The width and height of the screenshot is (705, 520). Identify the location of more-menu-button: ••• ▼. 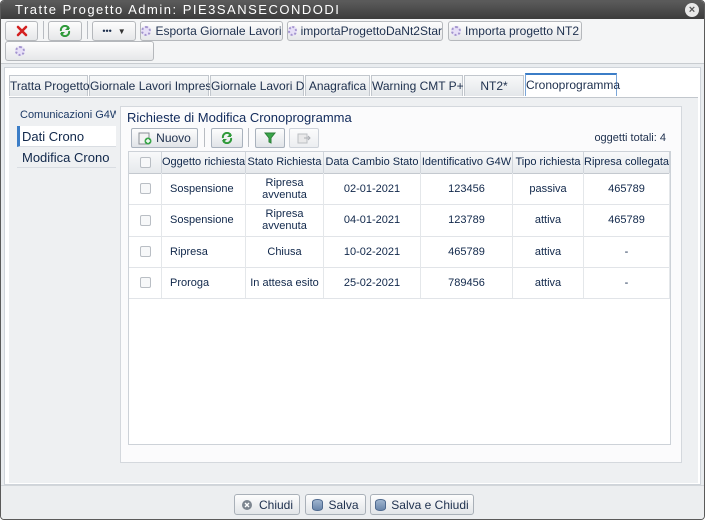
(114, 31).